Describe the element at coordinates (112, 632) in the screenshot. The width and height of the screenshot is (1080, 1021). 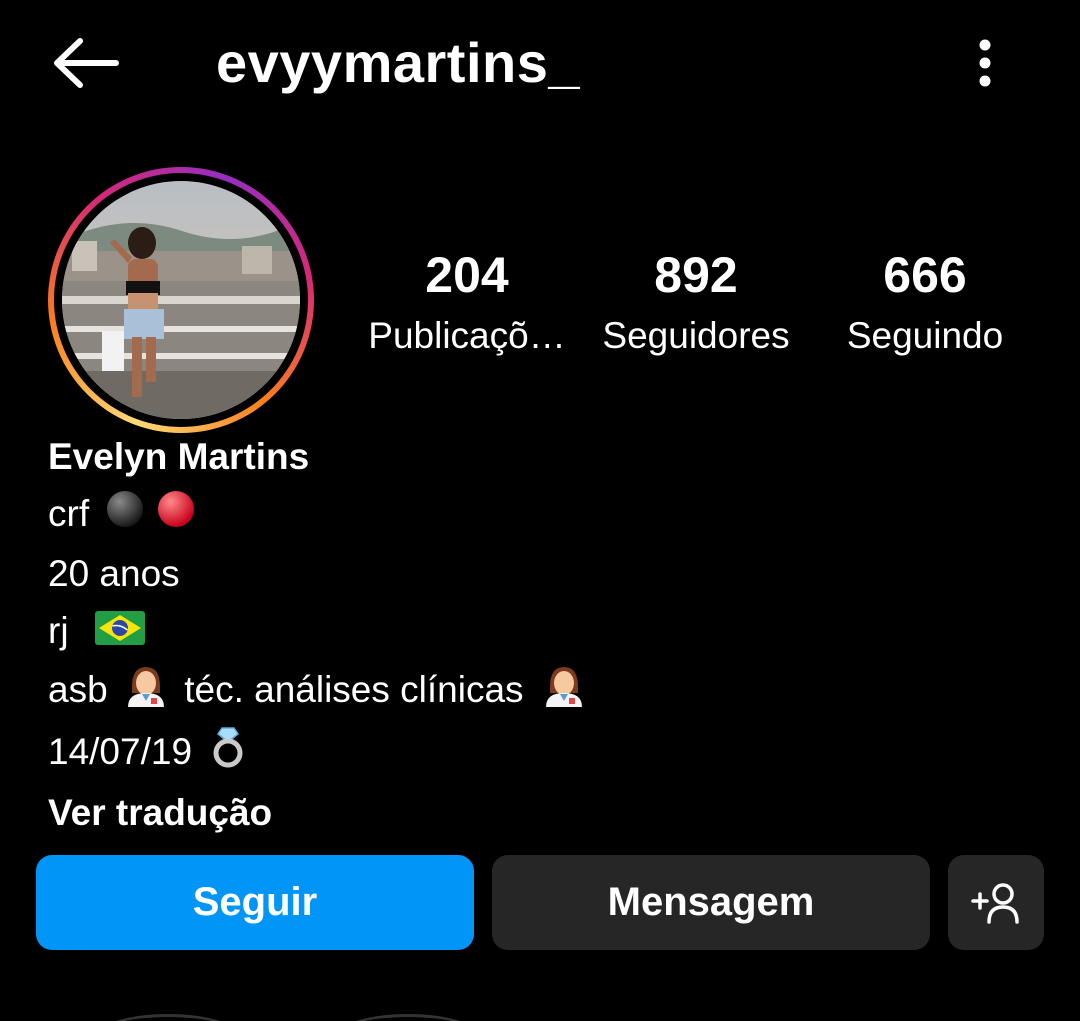
I see `brazil-flag-icon` at that location.